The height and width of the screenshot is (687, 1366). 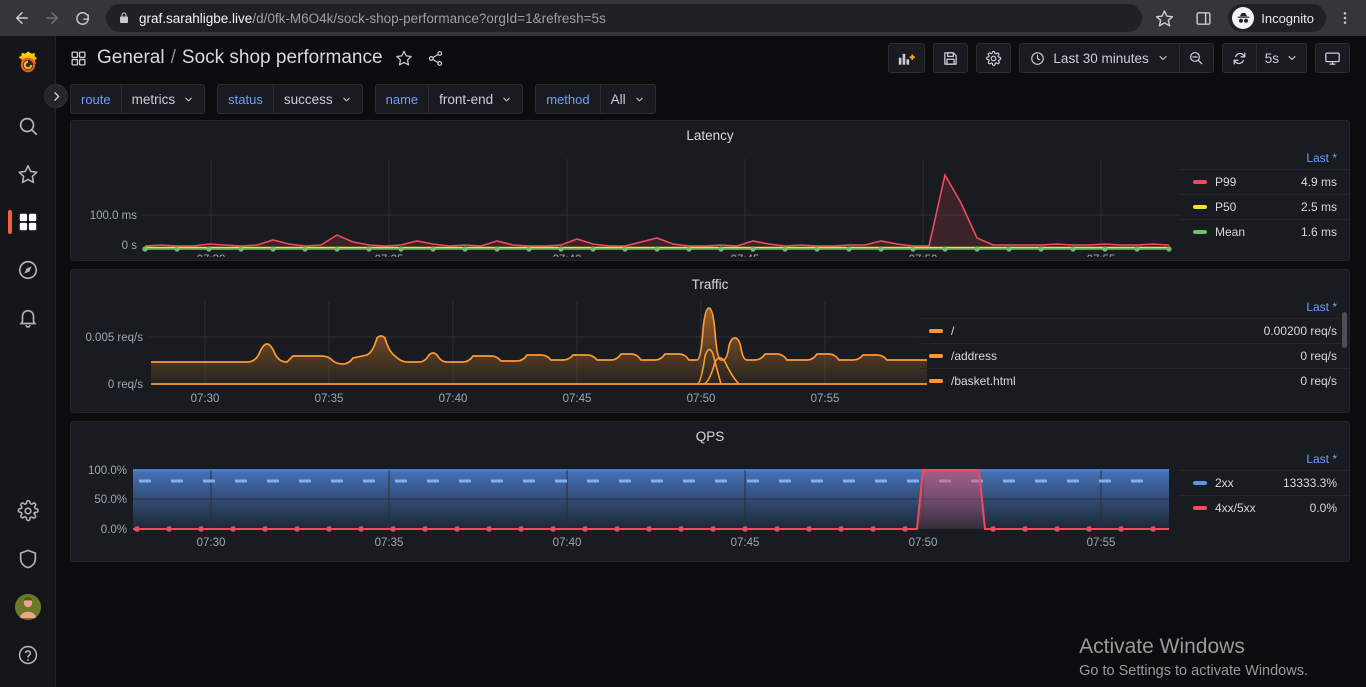 I want to click on latency-ytick-0s: 0 s, so click(x=130, y=246).